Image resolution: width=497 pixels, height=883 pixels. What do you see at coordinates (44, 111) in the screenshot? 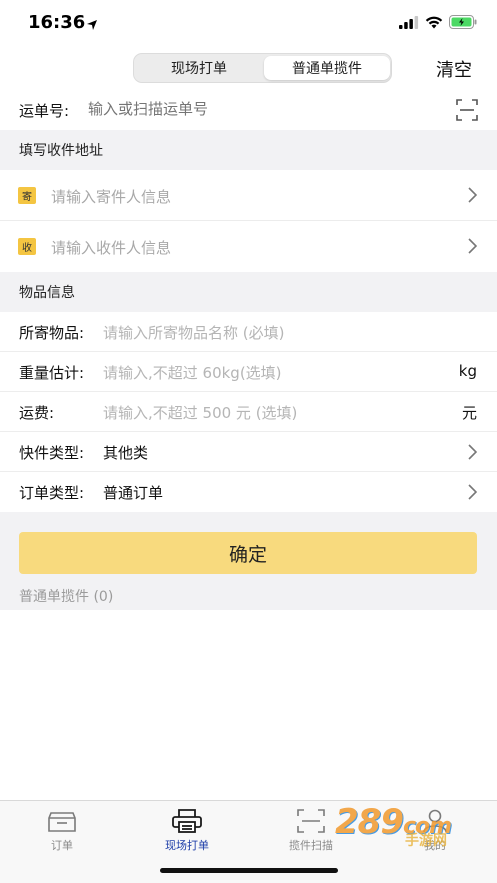
I see `waybill-label: 运单号:` at bounding box center [44, 111].